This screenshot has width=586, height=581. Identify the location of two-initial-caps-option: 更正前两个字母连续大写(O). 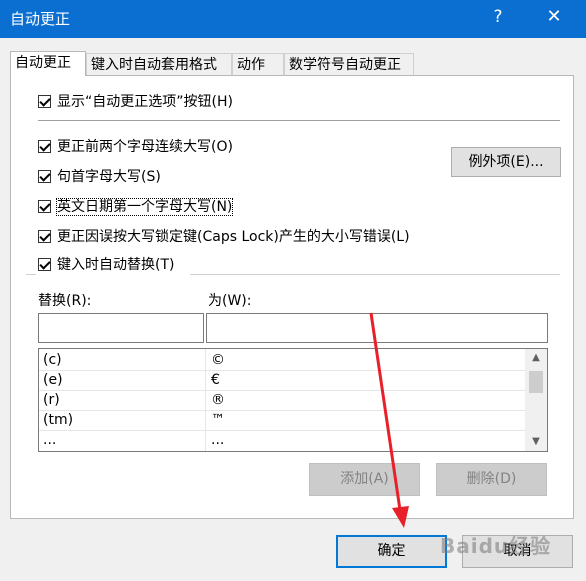
(135, 147).